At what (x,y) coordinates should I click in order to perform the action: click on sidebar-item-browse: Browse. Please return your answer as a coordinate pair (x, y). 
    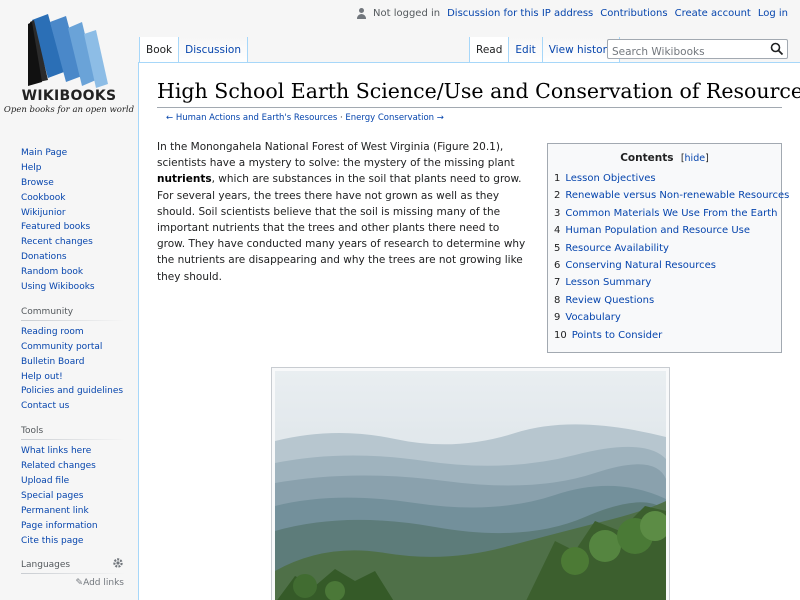
    Looking at the image, I should click on (37, 183).